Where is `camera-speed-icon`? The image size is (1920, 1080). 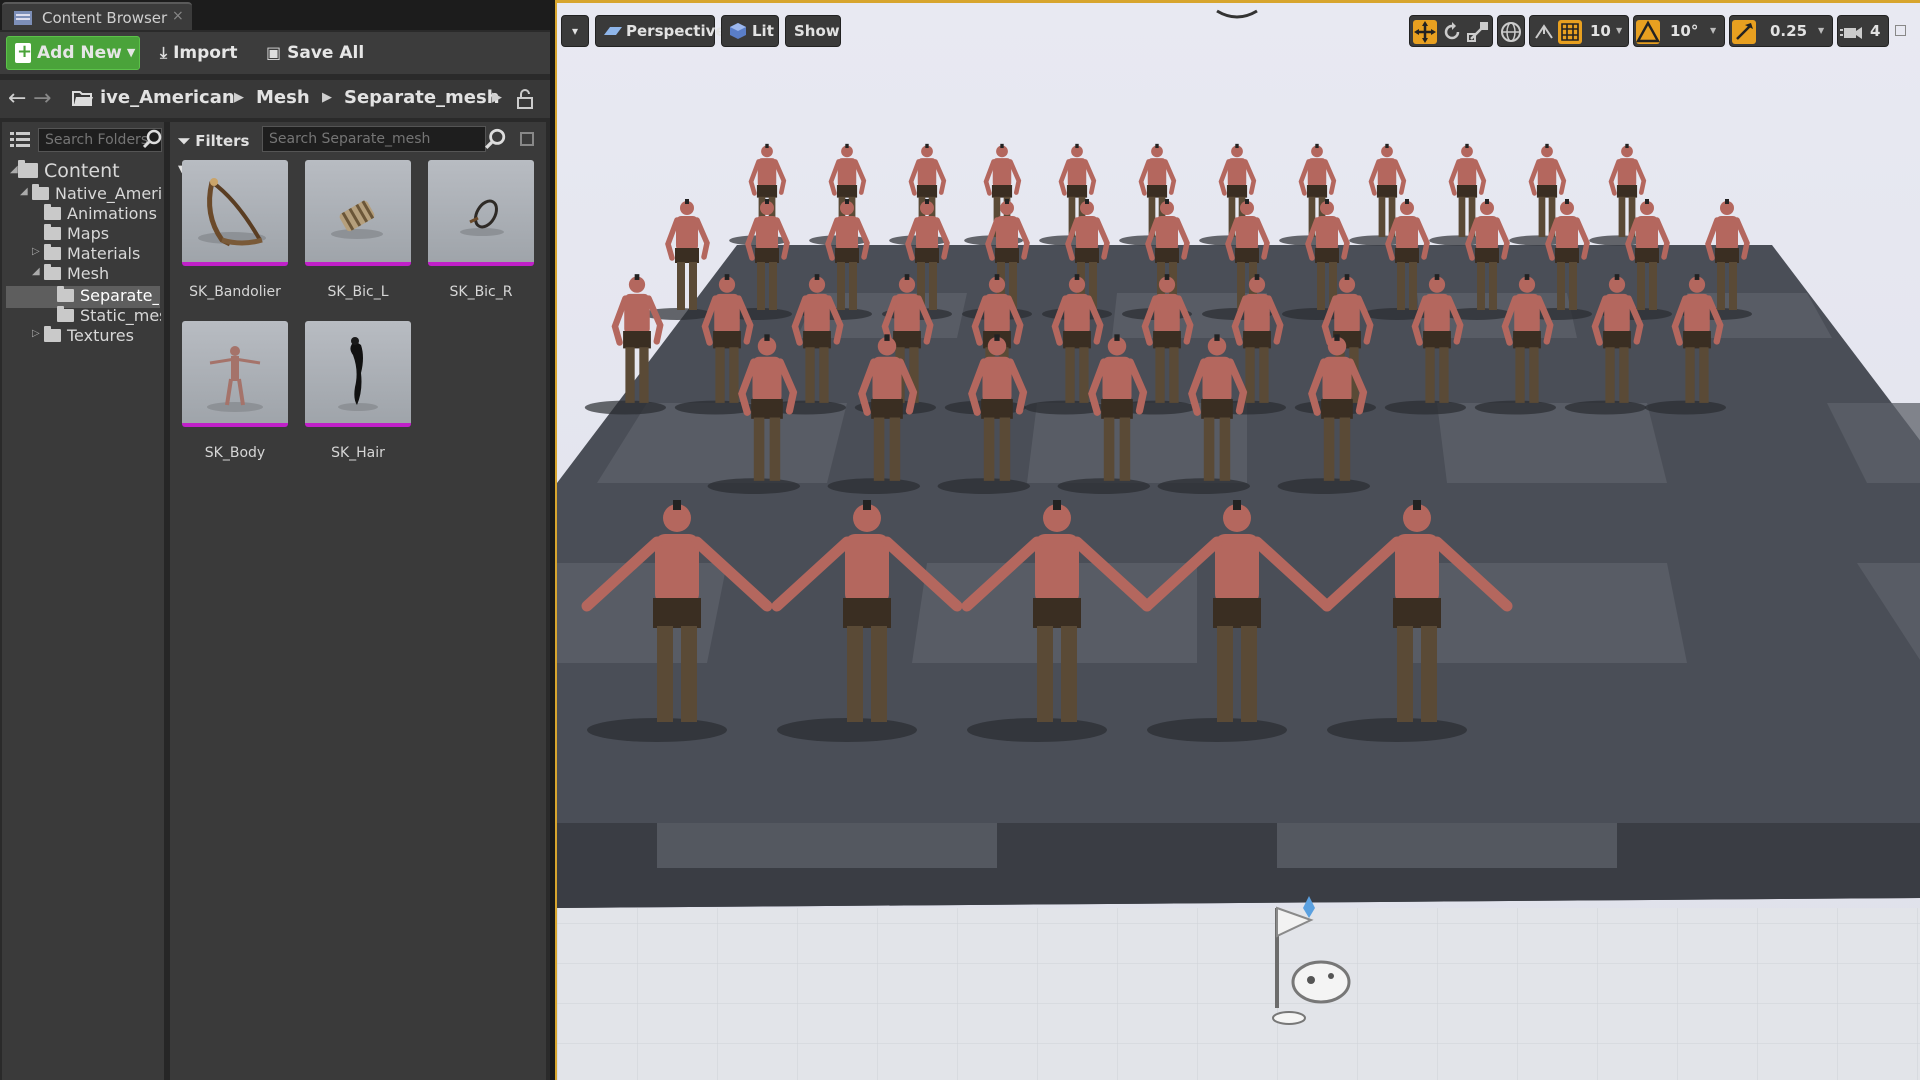
camera-speed-icon is located at coordinates (1852, 32).